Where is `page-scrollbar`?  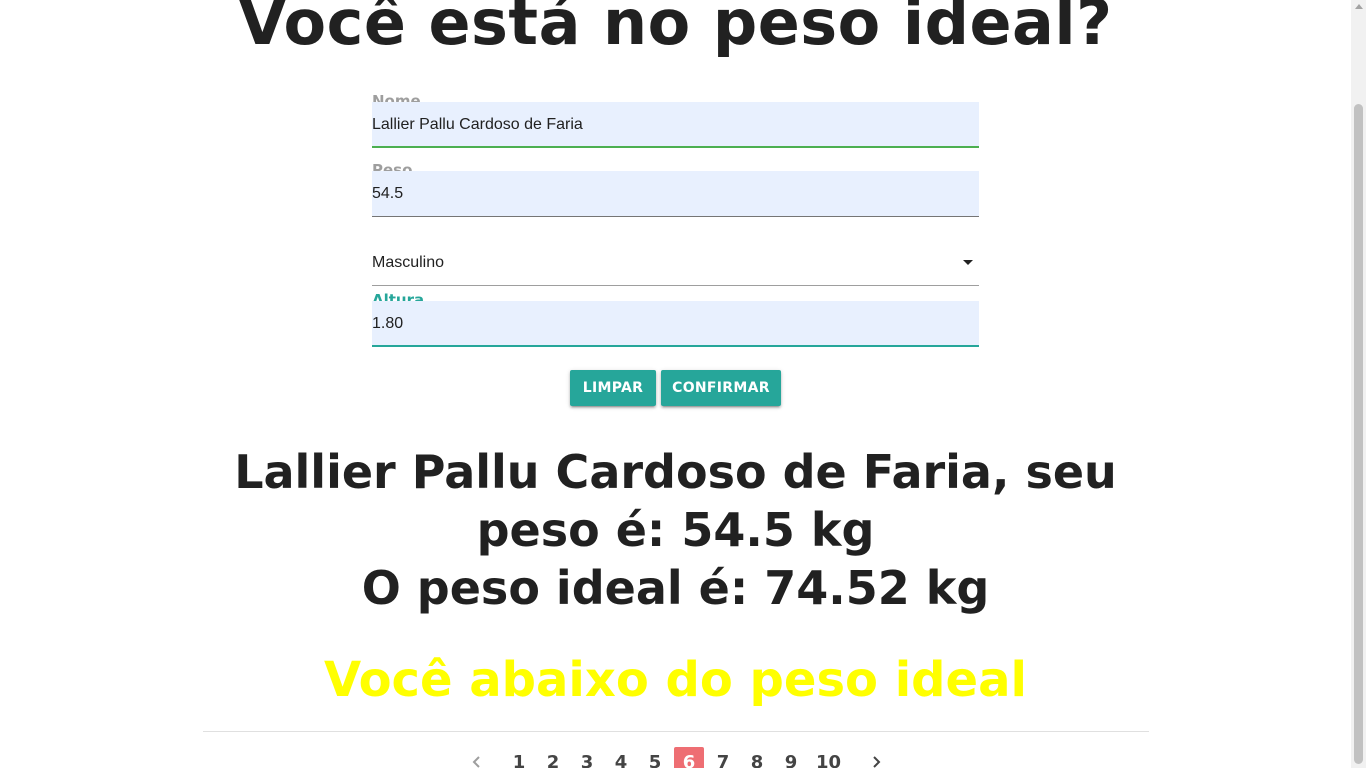 page-scrollbar is located at coordinates (1358, 384).